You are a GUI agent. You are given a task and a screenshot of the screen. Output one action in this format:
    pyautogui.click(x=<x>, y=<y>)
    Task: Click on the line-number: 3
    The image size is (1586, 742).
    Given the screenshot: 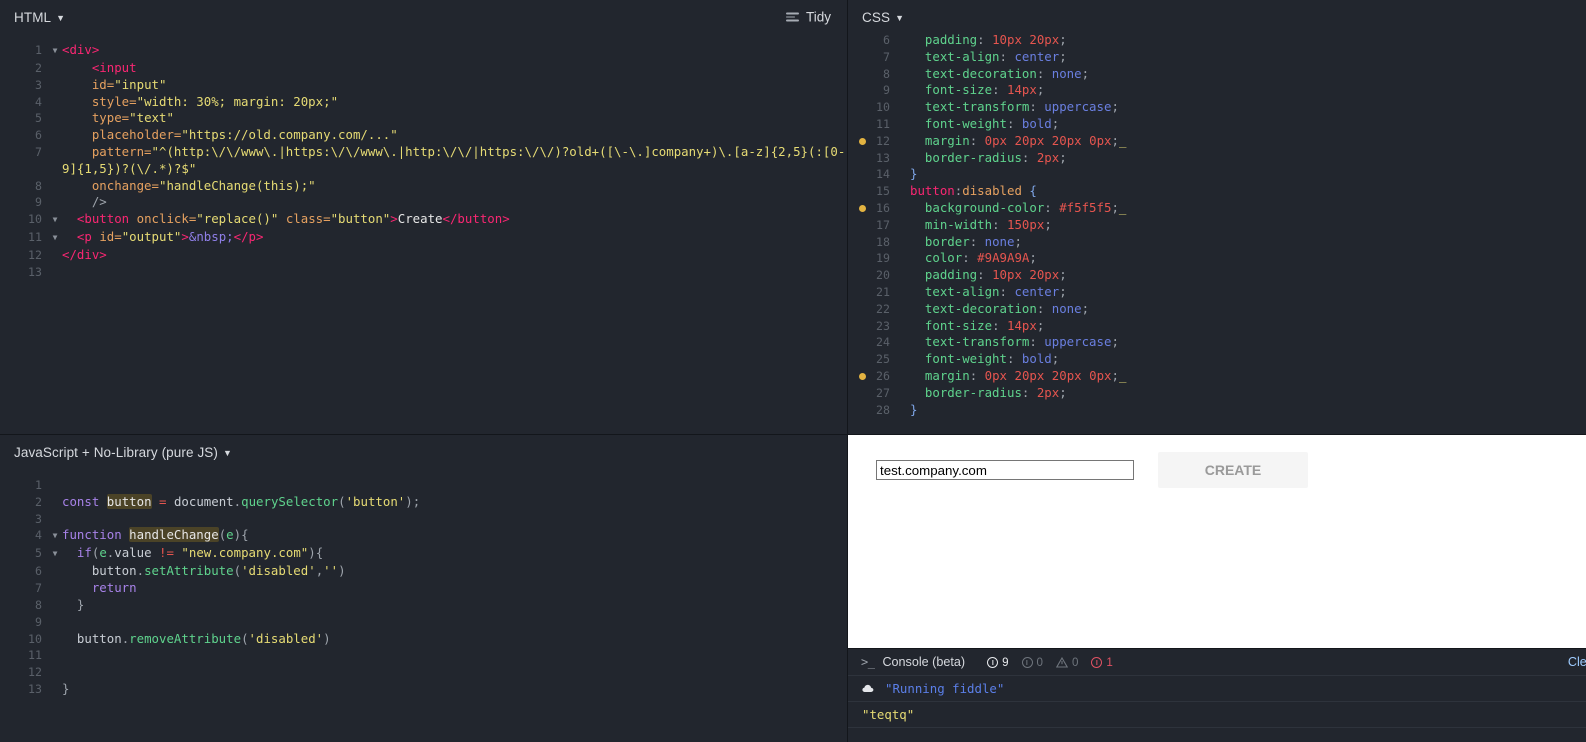 What is the action you would take?
    pyautogui.click(x=38, y=84)
    